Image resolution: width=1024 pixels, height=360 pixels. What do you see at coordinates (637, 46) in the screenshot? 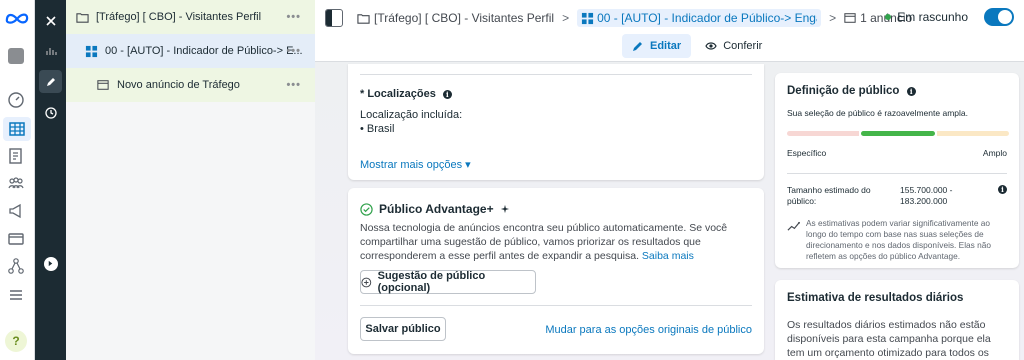
I see `pencil-icon` at bounding box center [637, 46].